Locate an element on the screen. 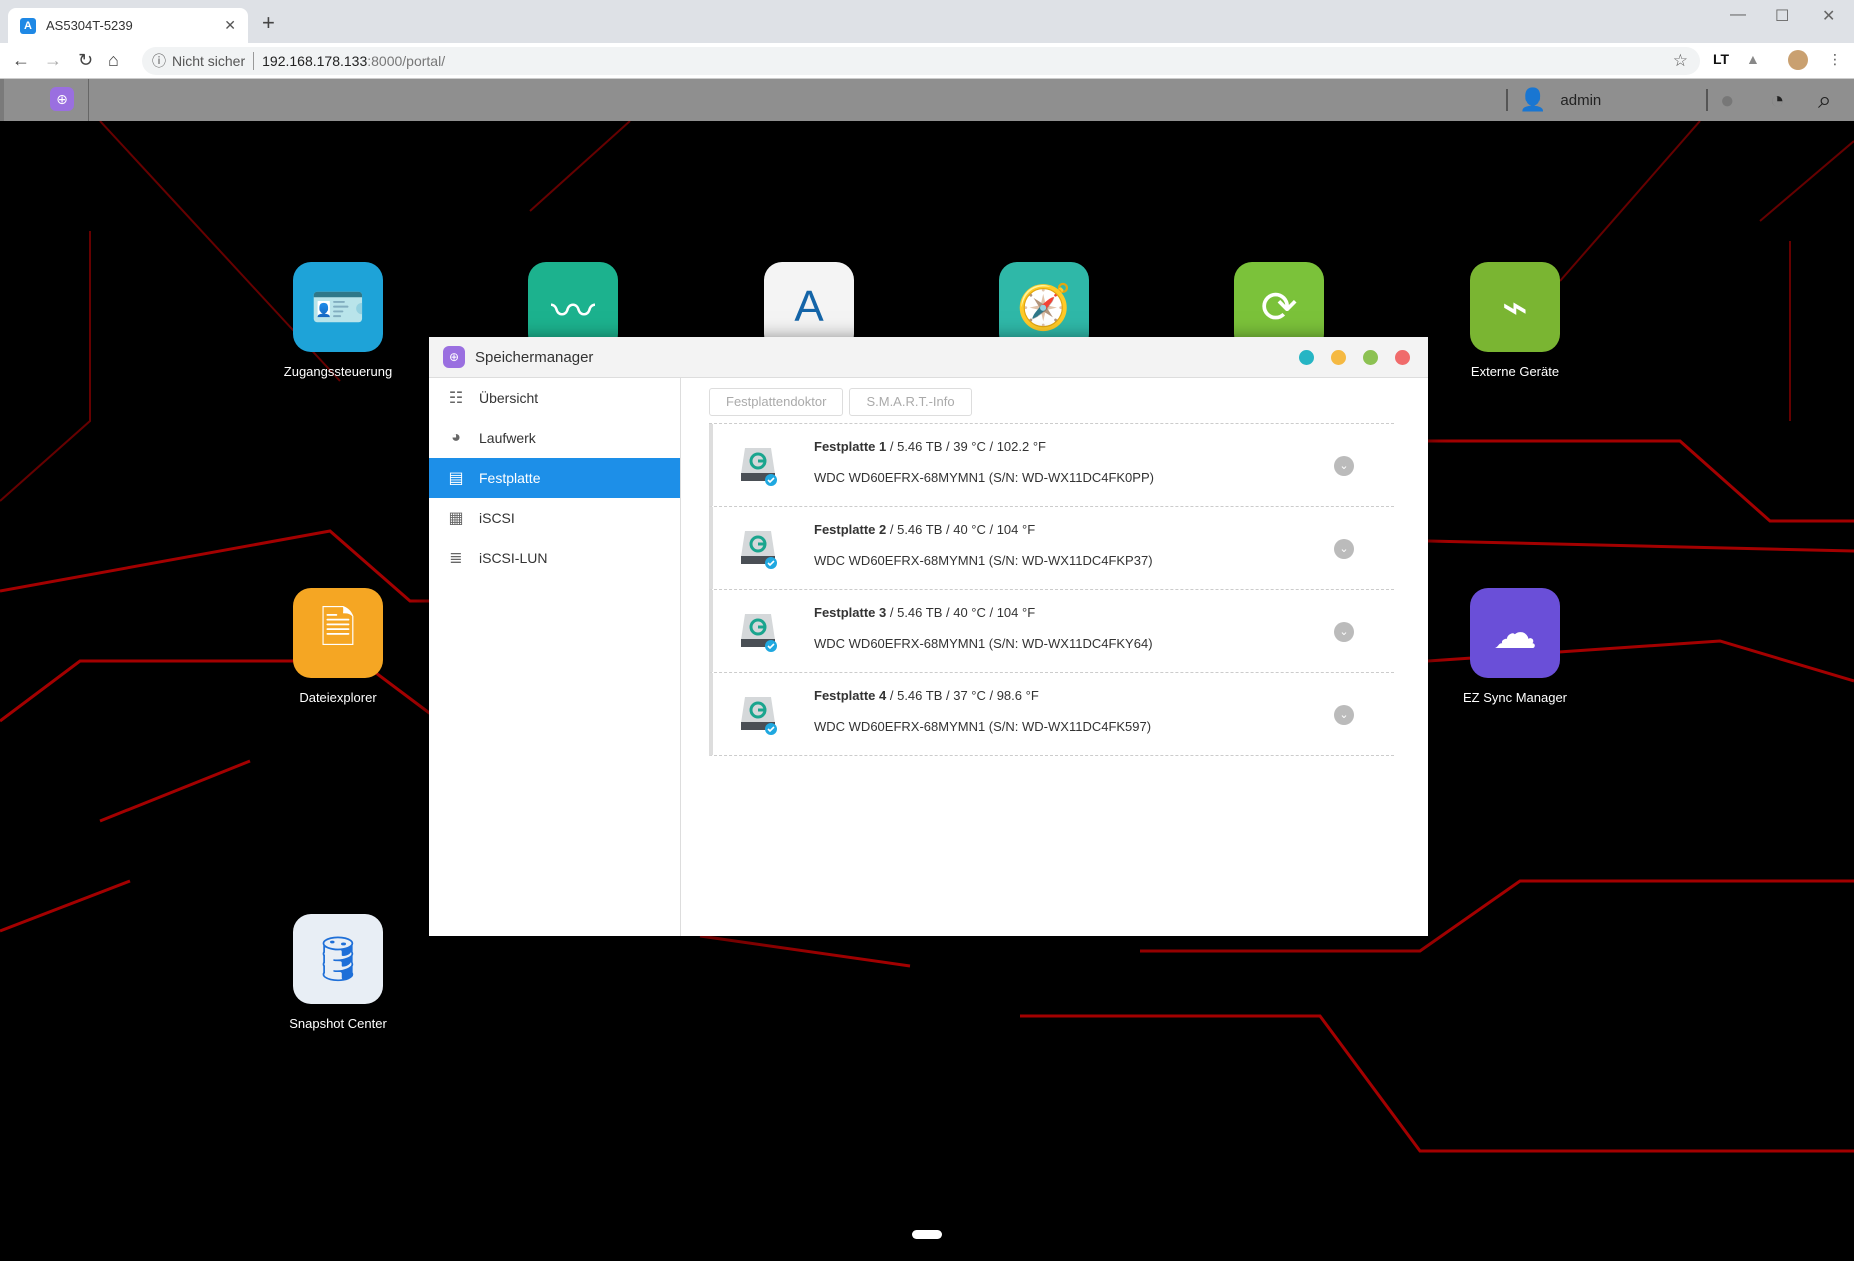  forward-icon: → is located at coordinates (53, 60).